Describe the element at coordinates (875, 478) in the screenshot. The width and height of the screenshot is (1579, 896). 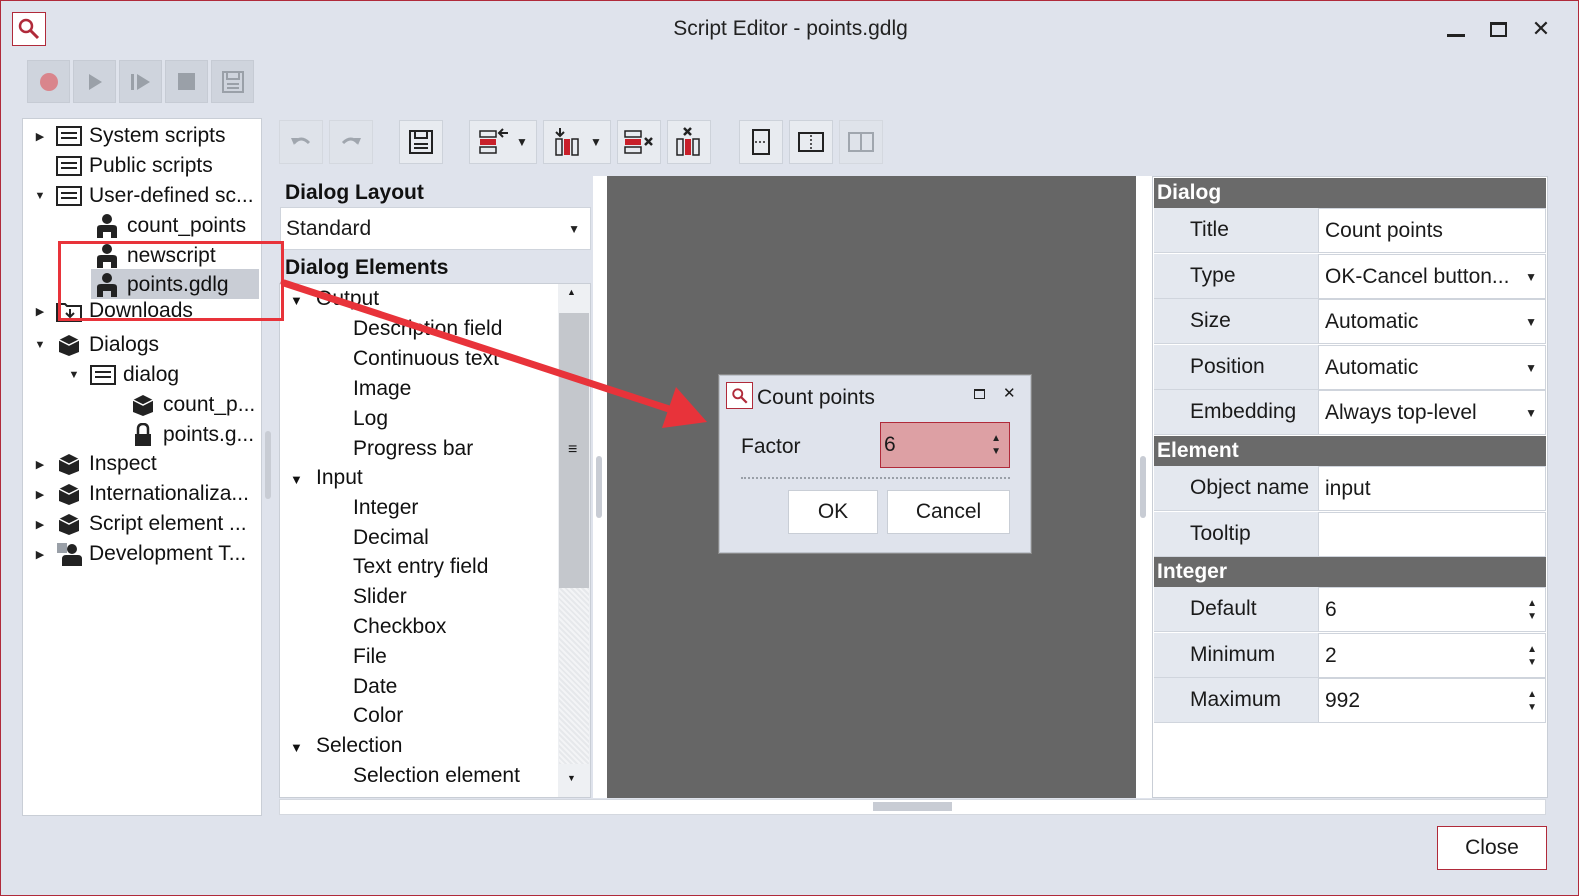
I see `dialog-separator` at that location.